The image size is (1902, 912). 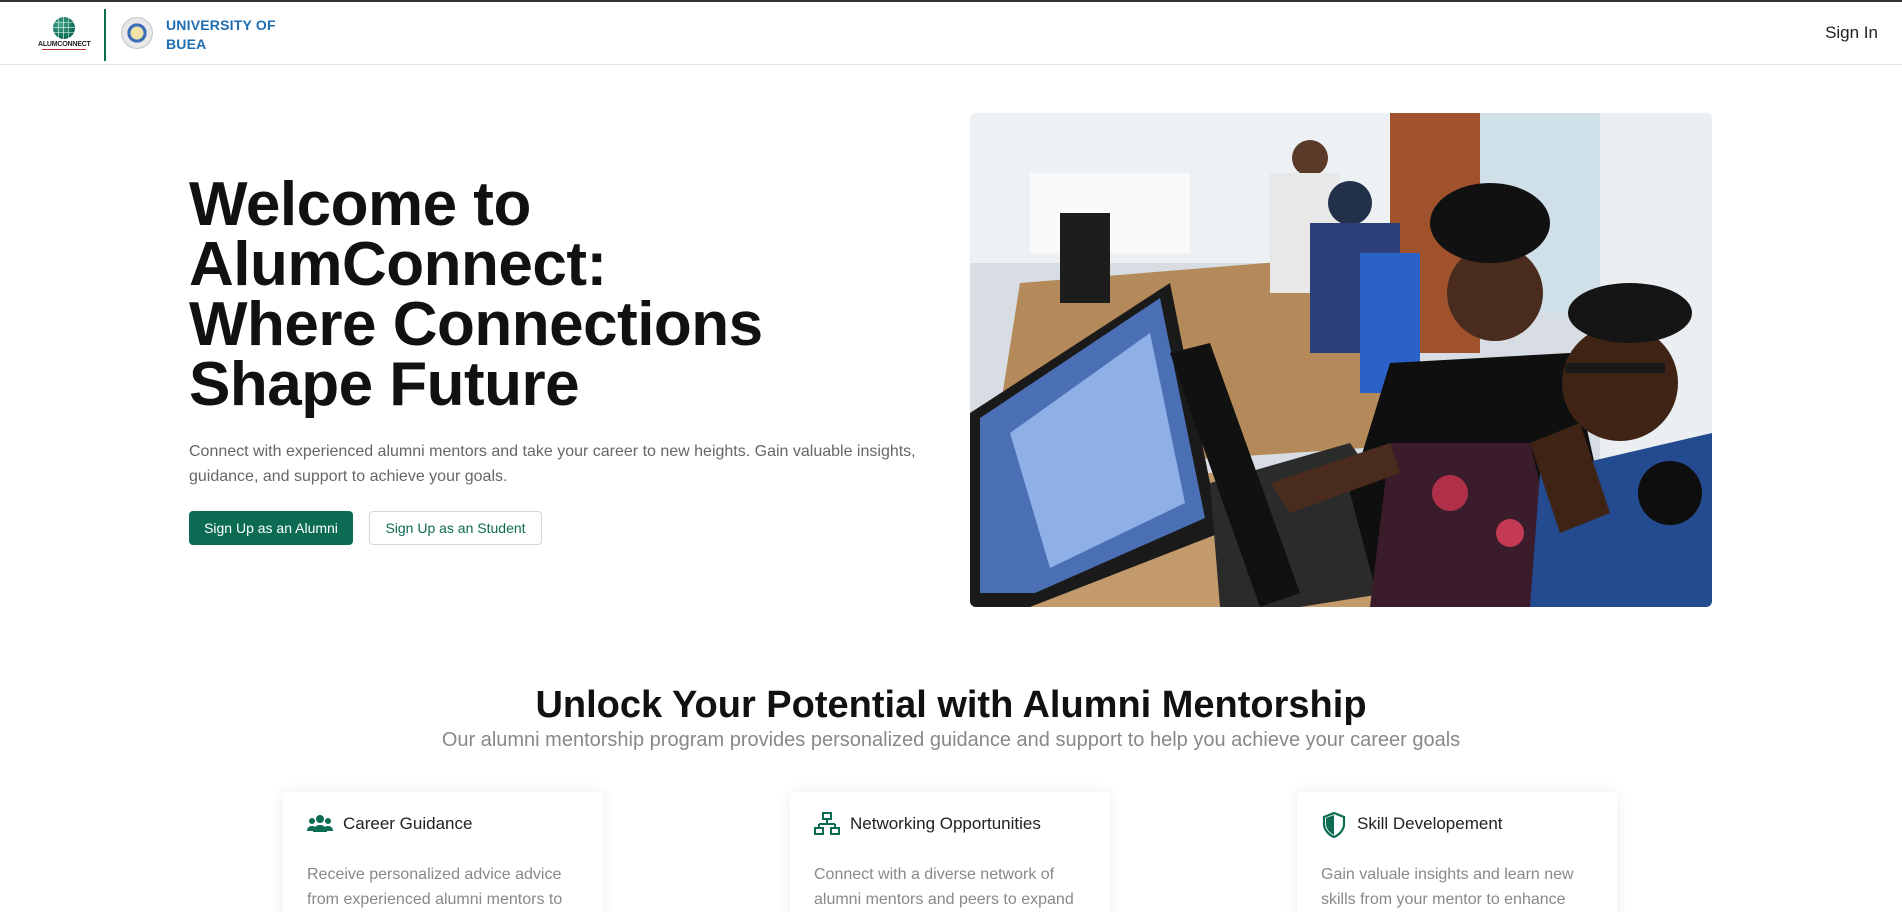 I want to click on users-icon, so click(x=320, y=824).